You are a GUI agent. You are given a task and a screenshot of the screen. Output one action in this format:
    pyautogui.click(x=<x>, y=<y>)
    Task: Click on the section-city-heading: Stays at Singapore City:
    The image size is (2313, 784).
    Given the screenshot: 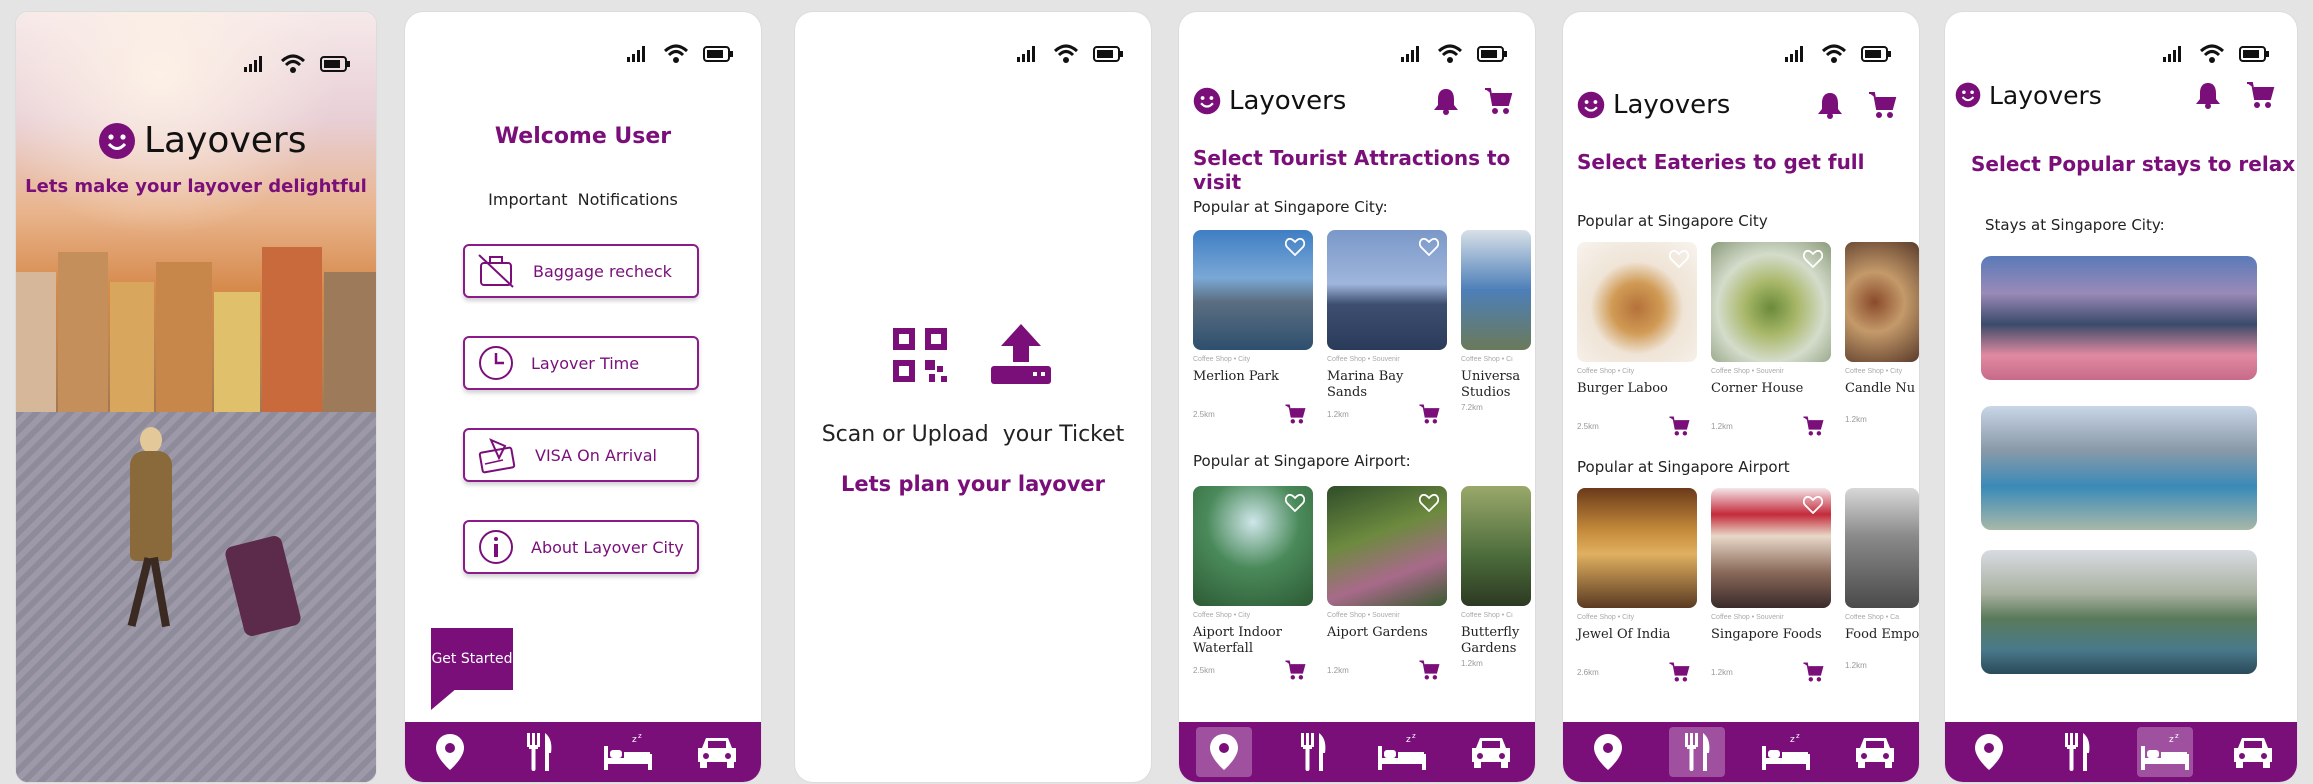 What is the action you would take?
    pyautogui.click(x=2075, y=225)
    